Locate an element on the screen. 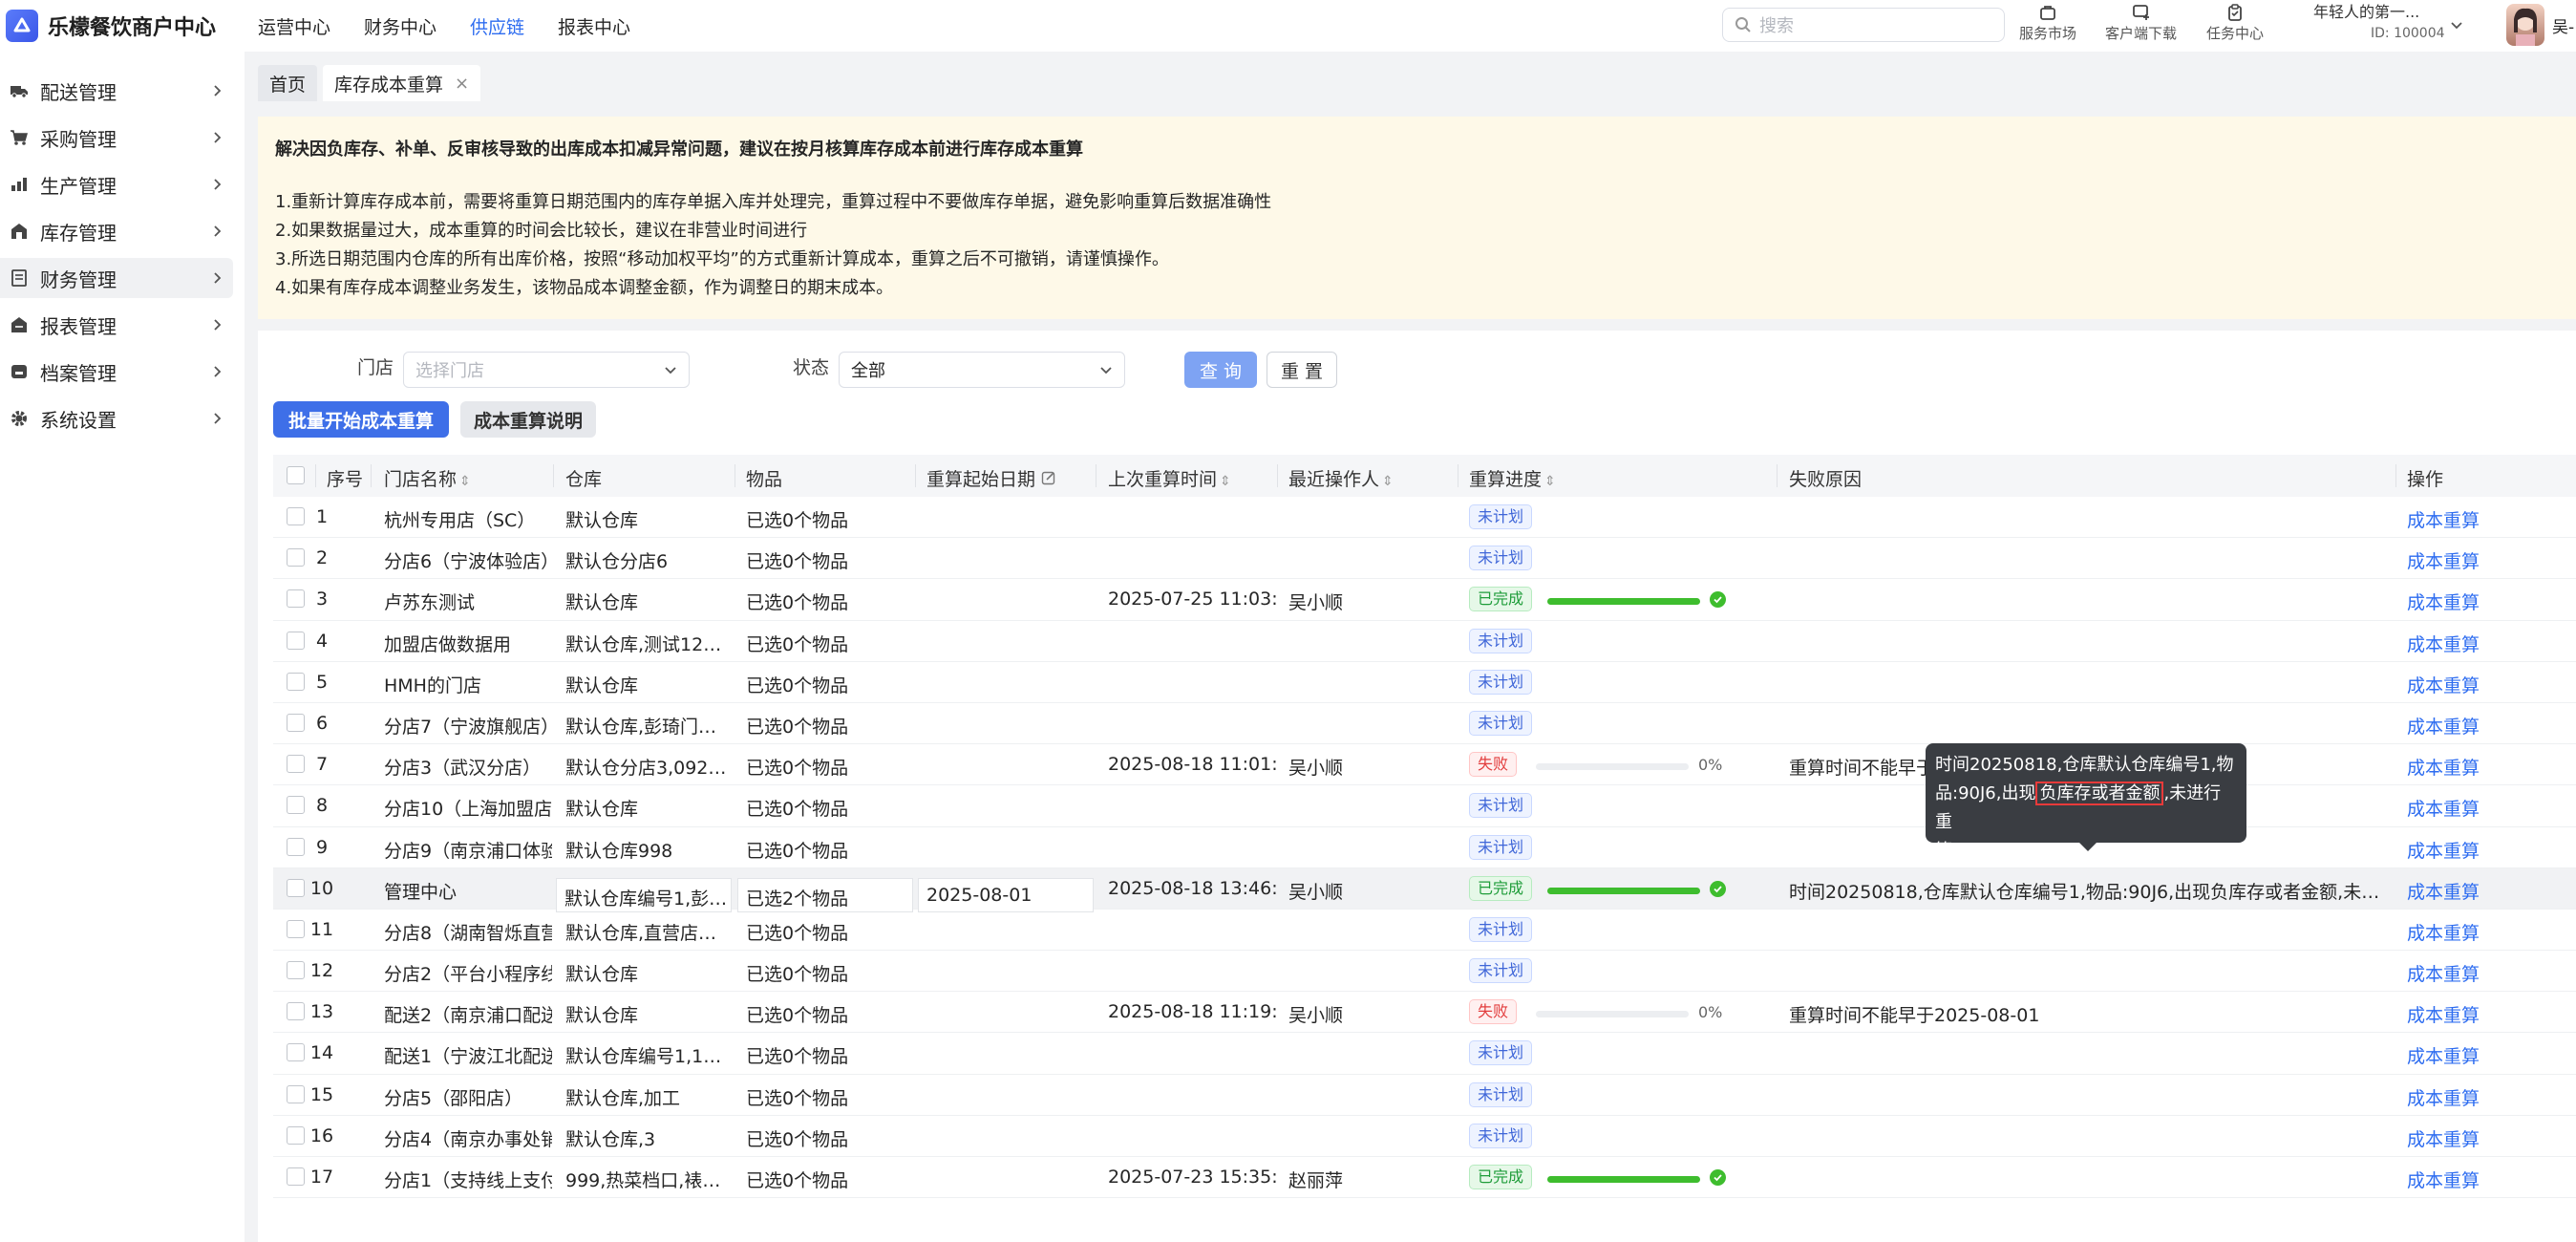  sidebar-item-label: 生产管理 is located at coordinates (79, 186).